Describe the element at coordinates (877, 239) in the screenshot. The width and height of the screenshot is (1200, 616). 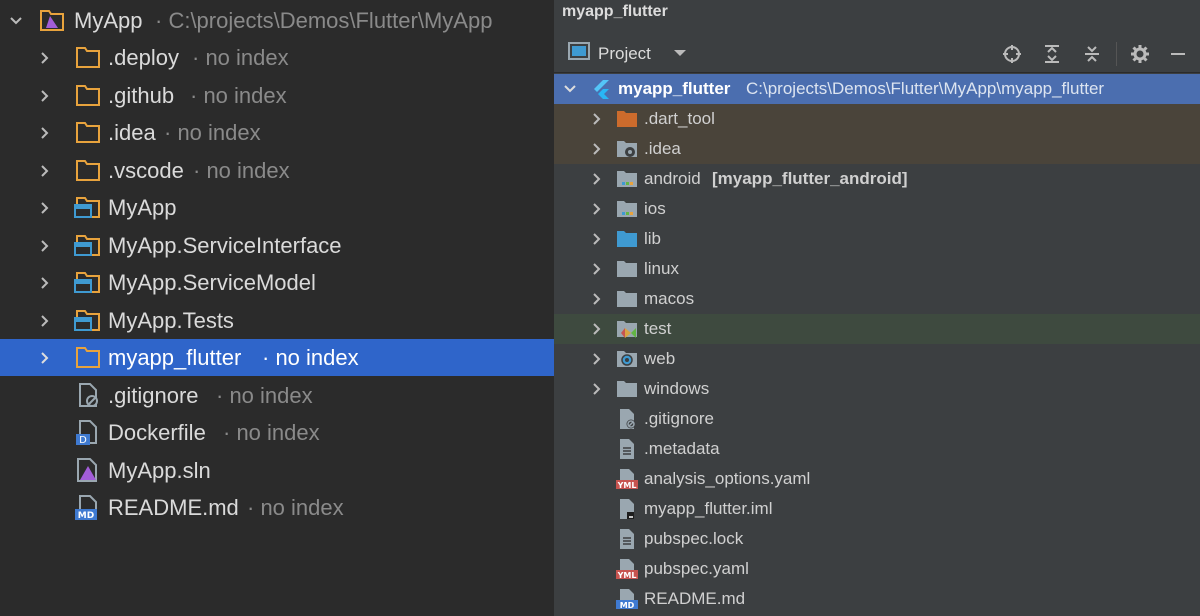
I see `tree-item-lib: lib` at that location.